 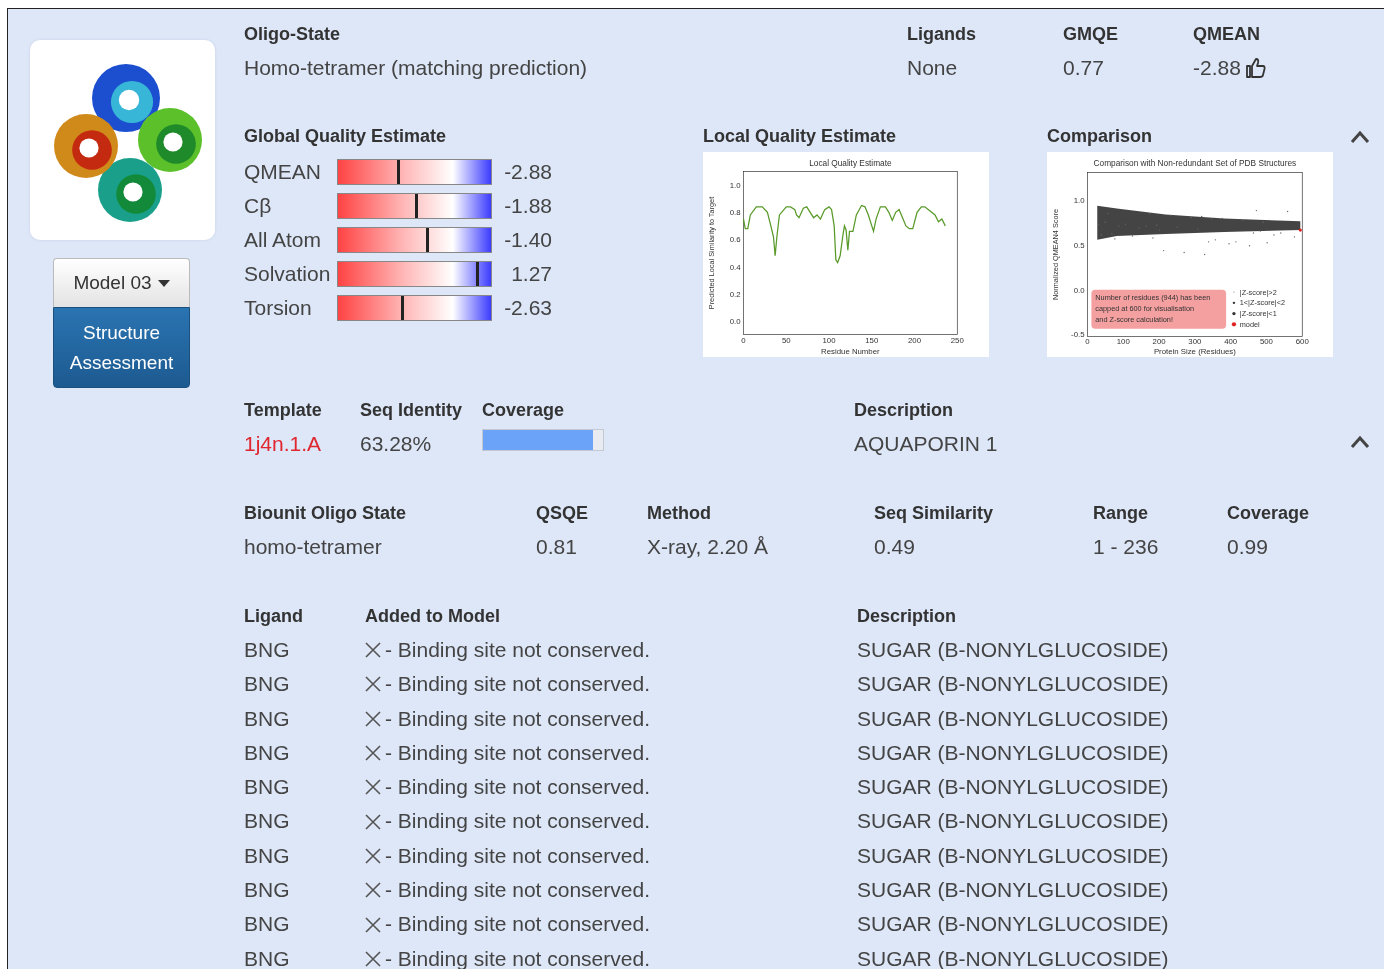 What do you see at coordinates (850, 352) in the screenshot?
I see `axis-label: Residue Number` at bounding box center [850, 352].